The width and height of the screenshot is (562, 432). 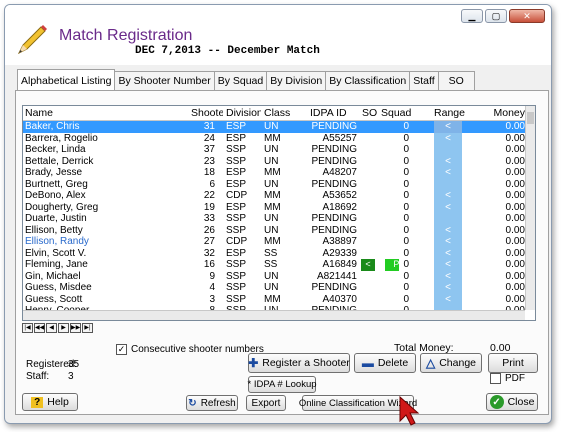 I want to click on table-row: Ellison, Randy 27 CDP MM A38897 0 <0.00, so click(x=279, y=242).